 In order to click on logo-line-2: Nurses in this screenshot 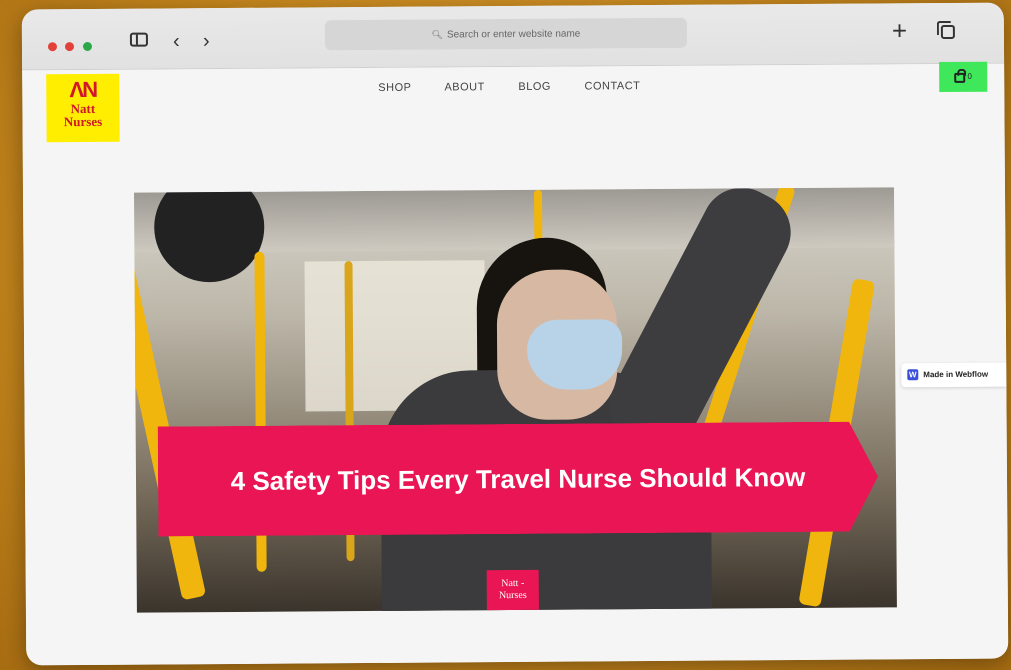, I will do `click(83, 121)`.